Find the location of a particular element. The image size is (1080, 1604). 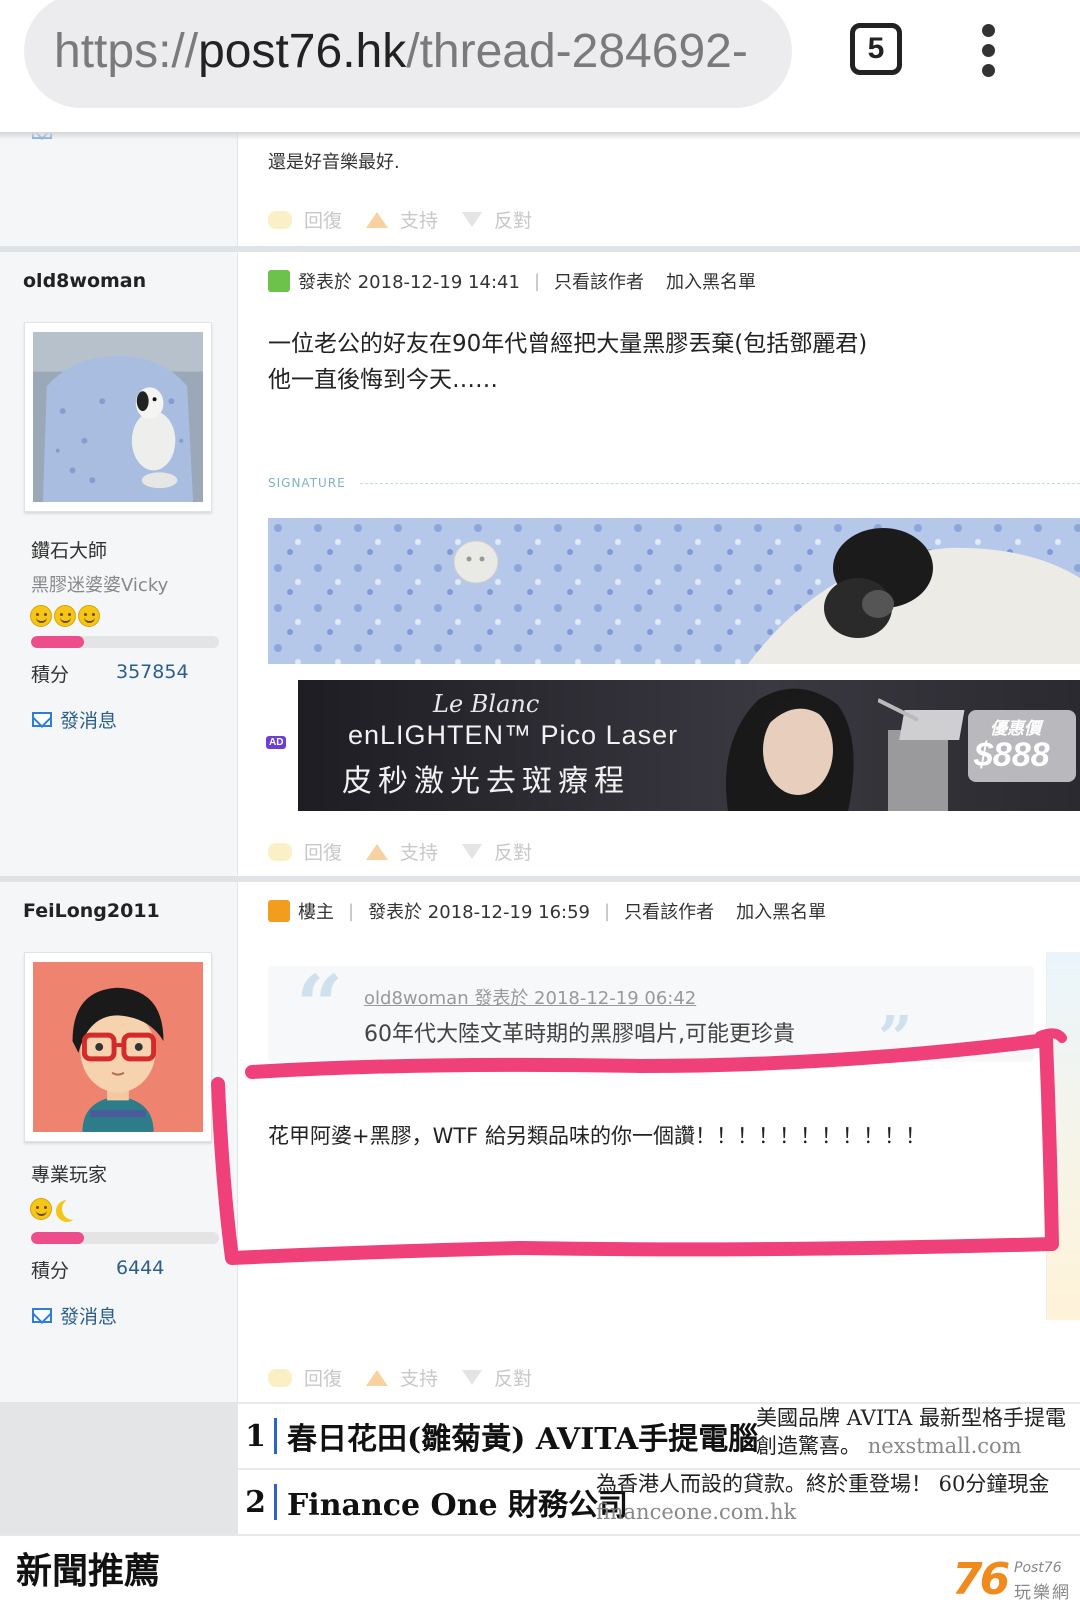

news-domain: financeone.com.hk is located at coordinates (822, 1512).